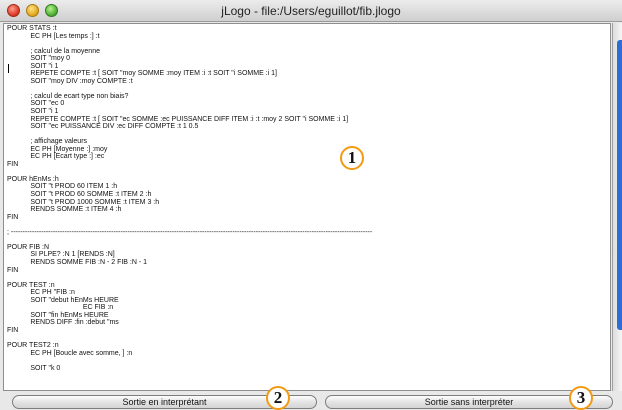 The width and height of the screenshot is (622, 410). I want to click on window-title: jLogo - file:/Users/eguillot/fib.jlogo, so click(311, 11).